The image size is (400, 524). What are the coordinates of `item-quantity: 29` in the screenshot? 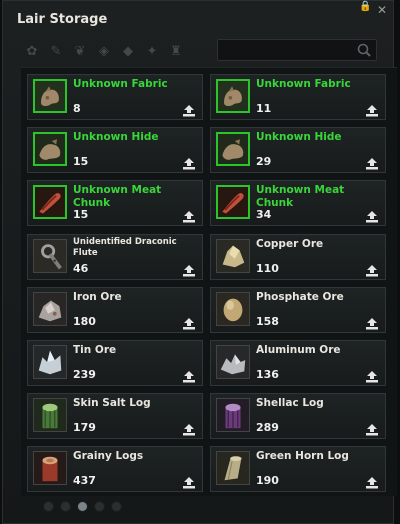 It's located at (264, 162).